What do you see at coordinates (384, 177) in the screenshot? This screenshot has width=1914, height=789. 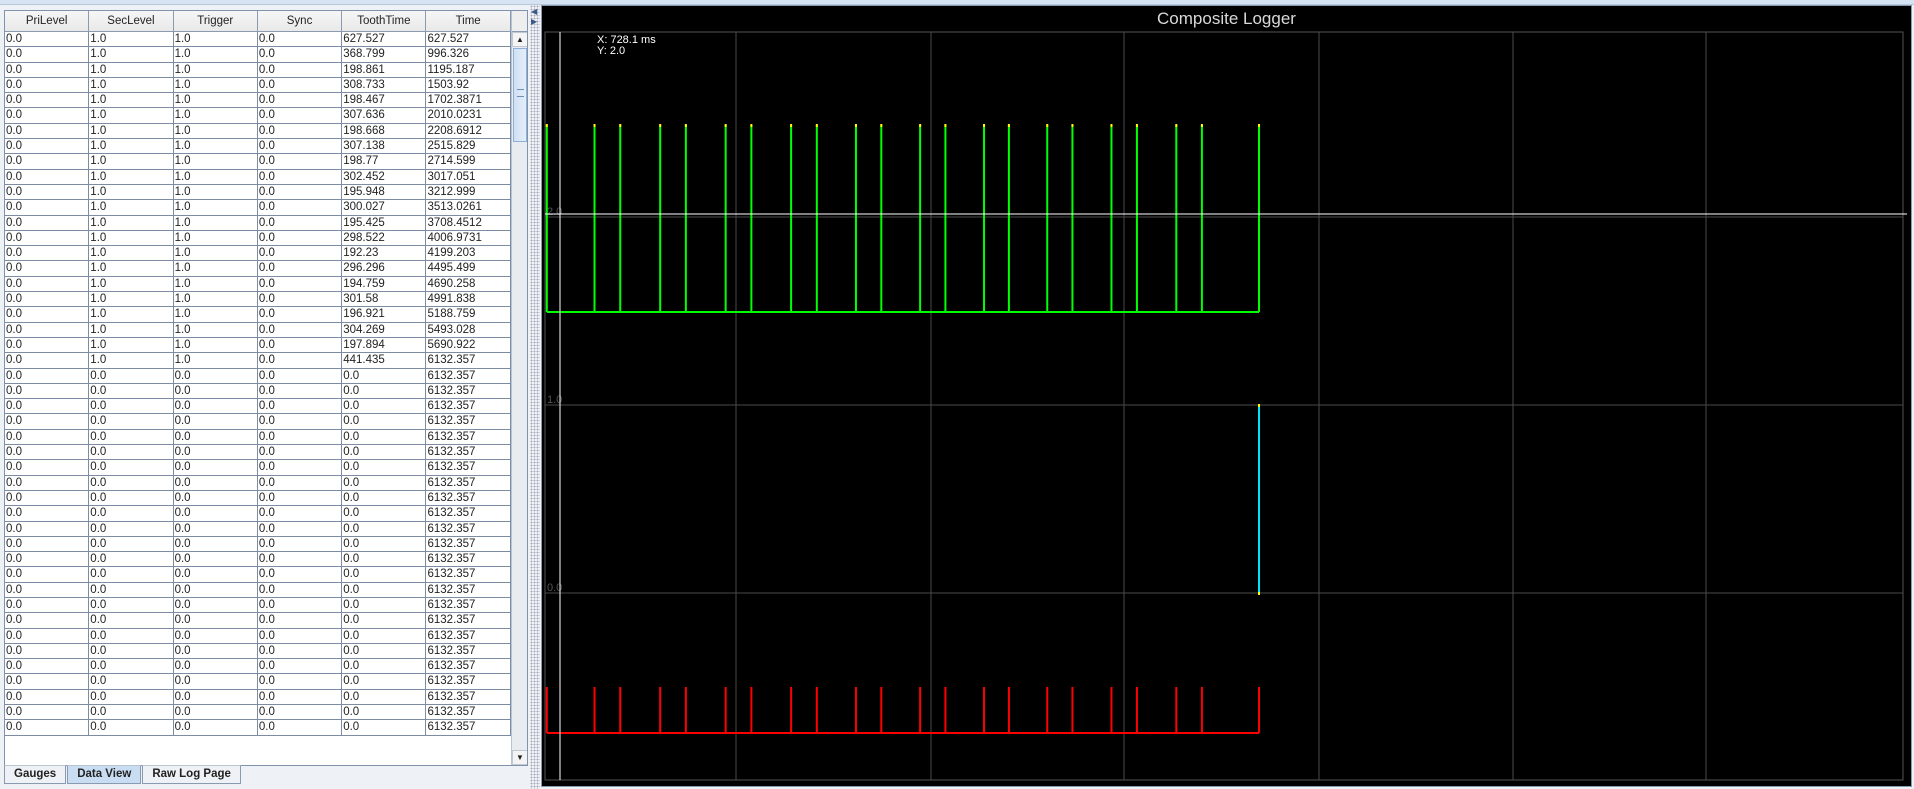 I see `table-cell-toothtime: 302.452` at bounding box center [384, 177].